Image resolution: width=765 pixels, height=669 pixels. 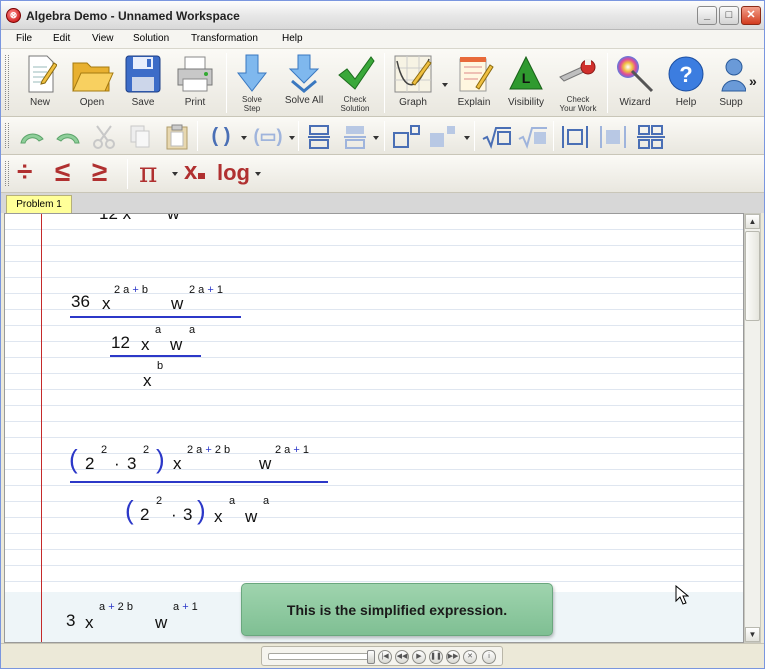 What do you see at coordinates (729, 15) in the screenshot?
I see `maximize-button: □` at bounding box center [729, 15].